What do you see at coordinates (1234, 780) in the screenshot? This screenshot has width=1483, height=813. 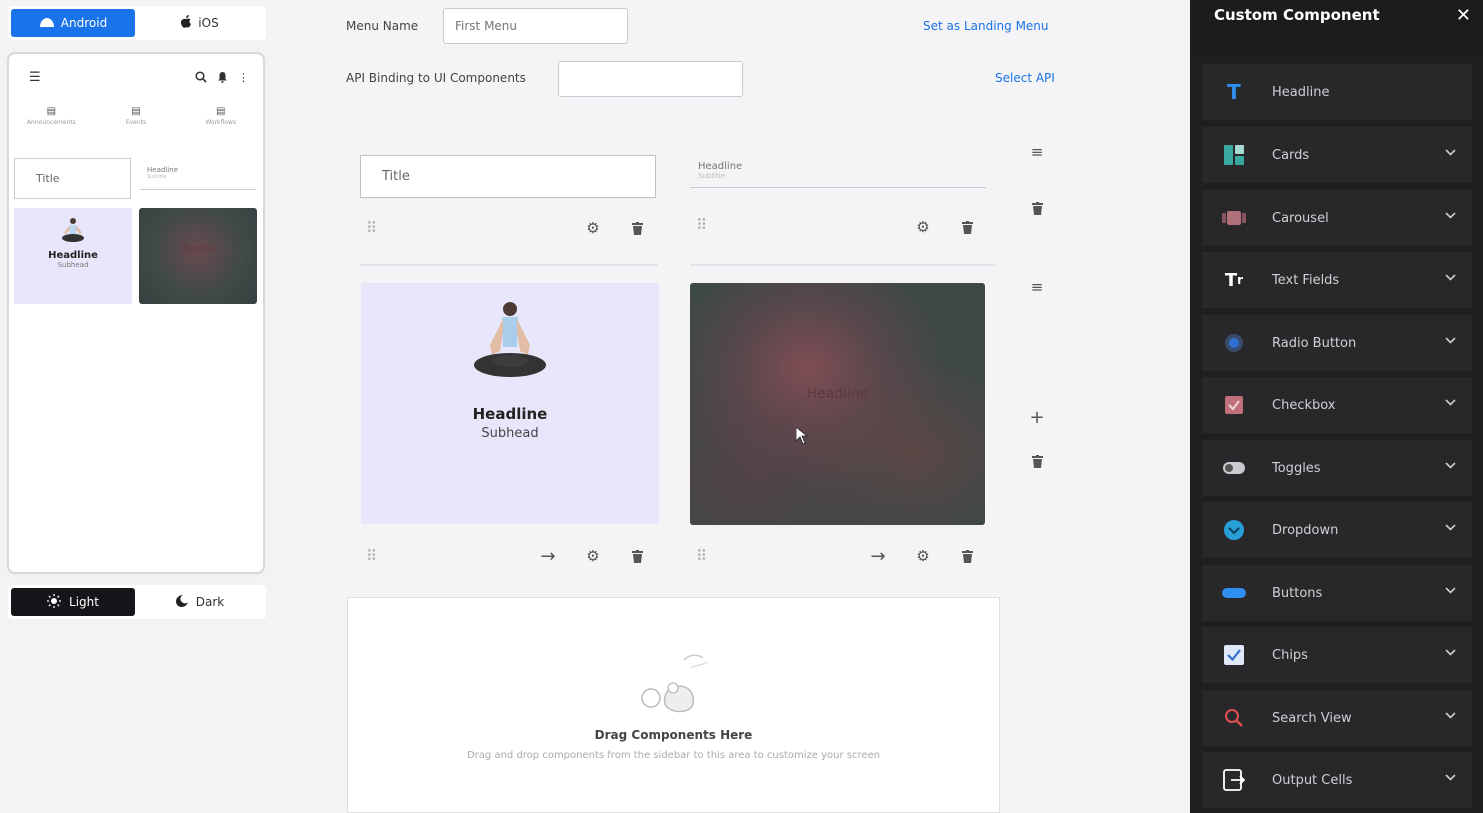 I see `output-cells-icon` at bounding box center [1234, 780].